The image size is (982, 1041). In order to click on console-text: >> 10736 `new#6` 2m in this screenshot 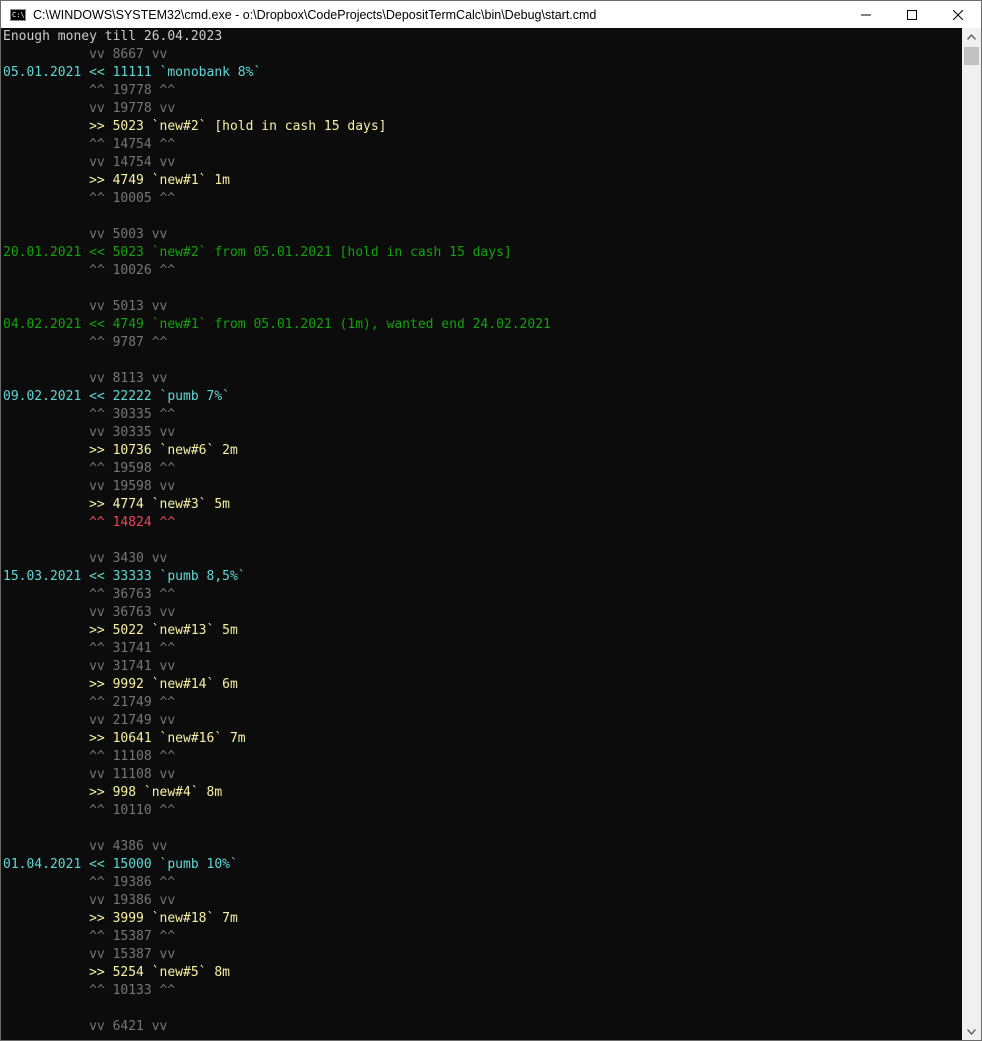, I will do `click(120, 450)`.